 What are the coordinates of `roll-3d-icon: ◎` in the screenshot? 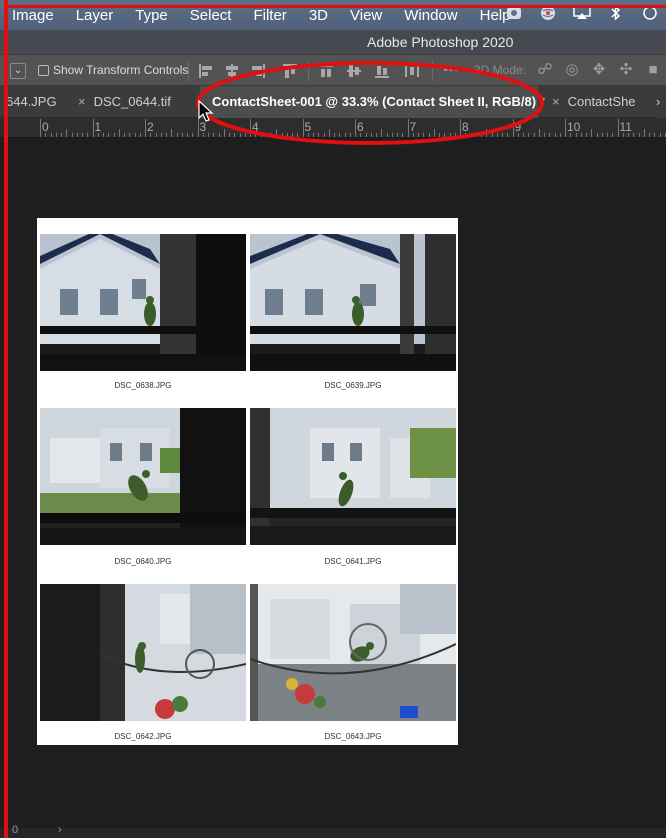 It's located at (572, 70).